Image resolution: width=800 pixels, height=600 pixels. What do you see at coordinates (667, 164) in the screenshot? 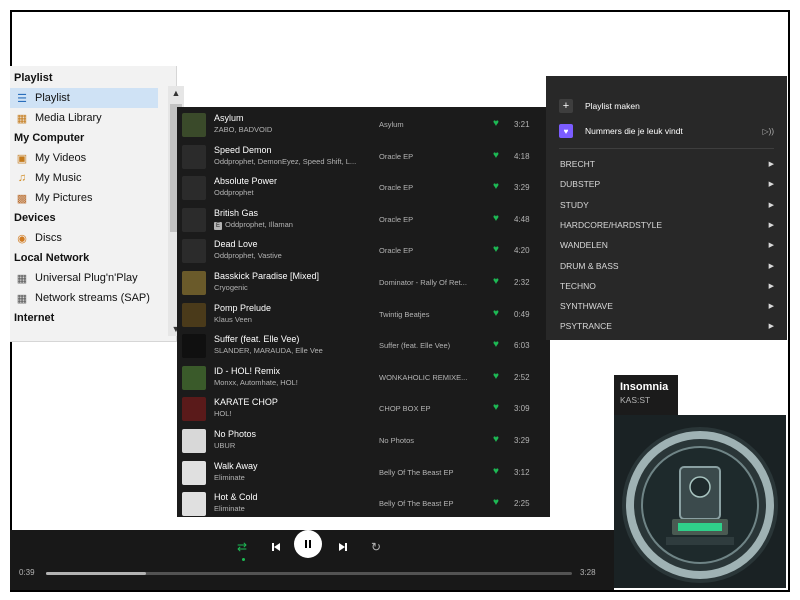
I see `playlist-menu-item: BRECHT ▶` at bounding box center [667, 164].